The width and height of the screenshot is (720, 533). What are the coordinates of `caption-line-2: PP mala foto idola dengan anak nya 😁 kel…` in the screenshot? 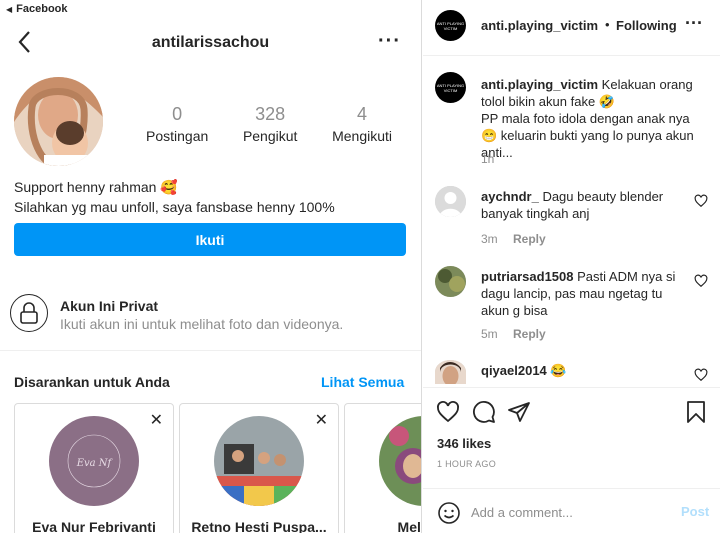 It's located at (587, 135).